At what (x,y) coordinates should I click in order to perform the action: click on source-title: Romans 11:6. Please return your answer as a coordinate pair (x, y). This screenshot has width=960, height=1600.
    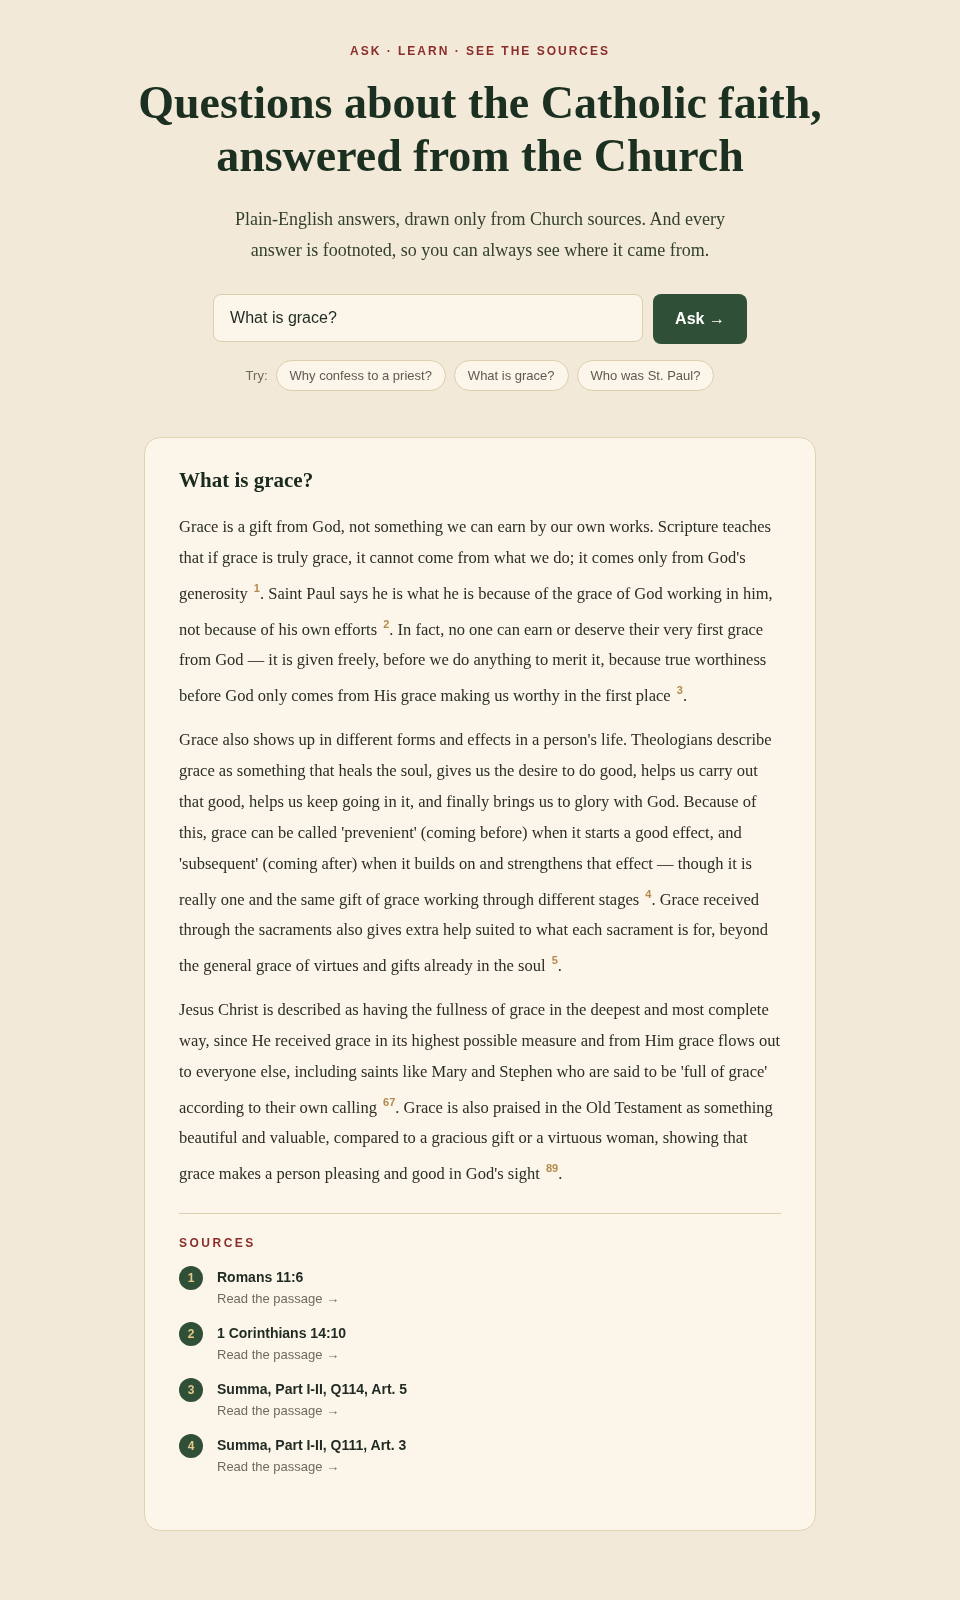
    Looking at the image, I should click on (260, 1276).